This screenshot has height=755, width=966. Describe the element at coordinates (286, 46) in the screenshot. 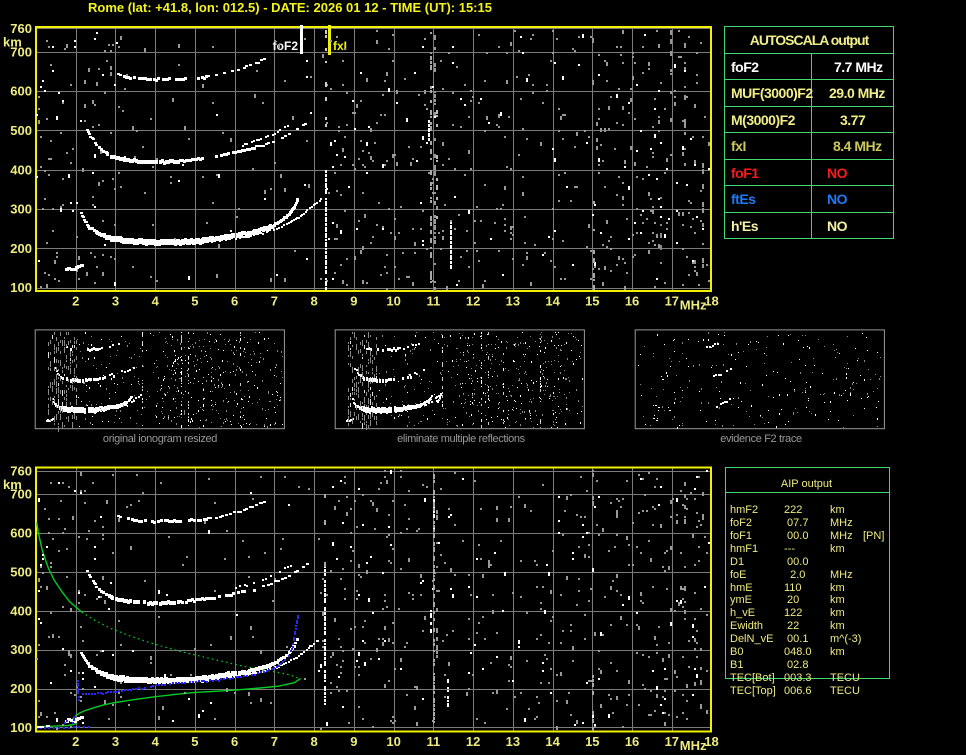

I see `svg-text: foF2` at that location.